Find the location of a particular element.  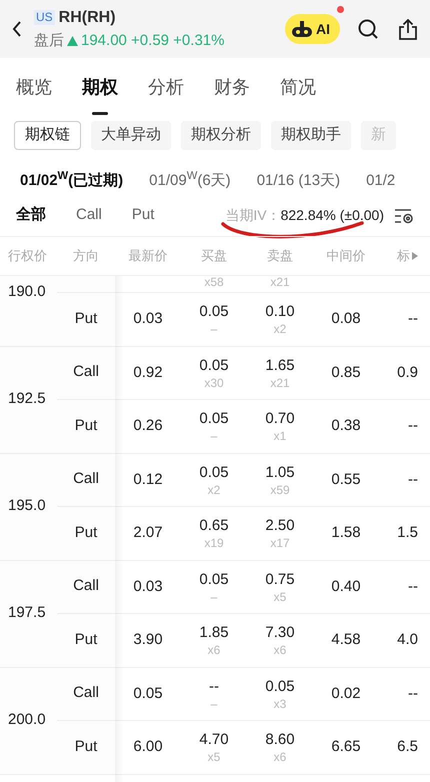

search-icon is located at coordinates (368, 29).